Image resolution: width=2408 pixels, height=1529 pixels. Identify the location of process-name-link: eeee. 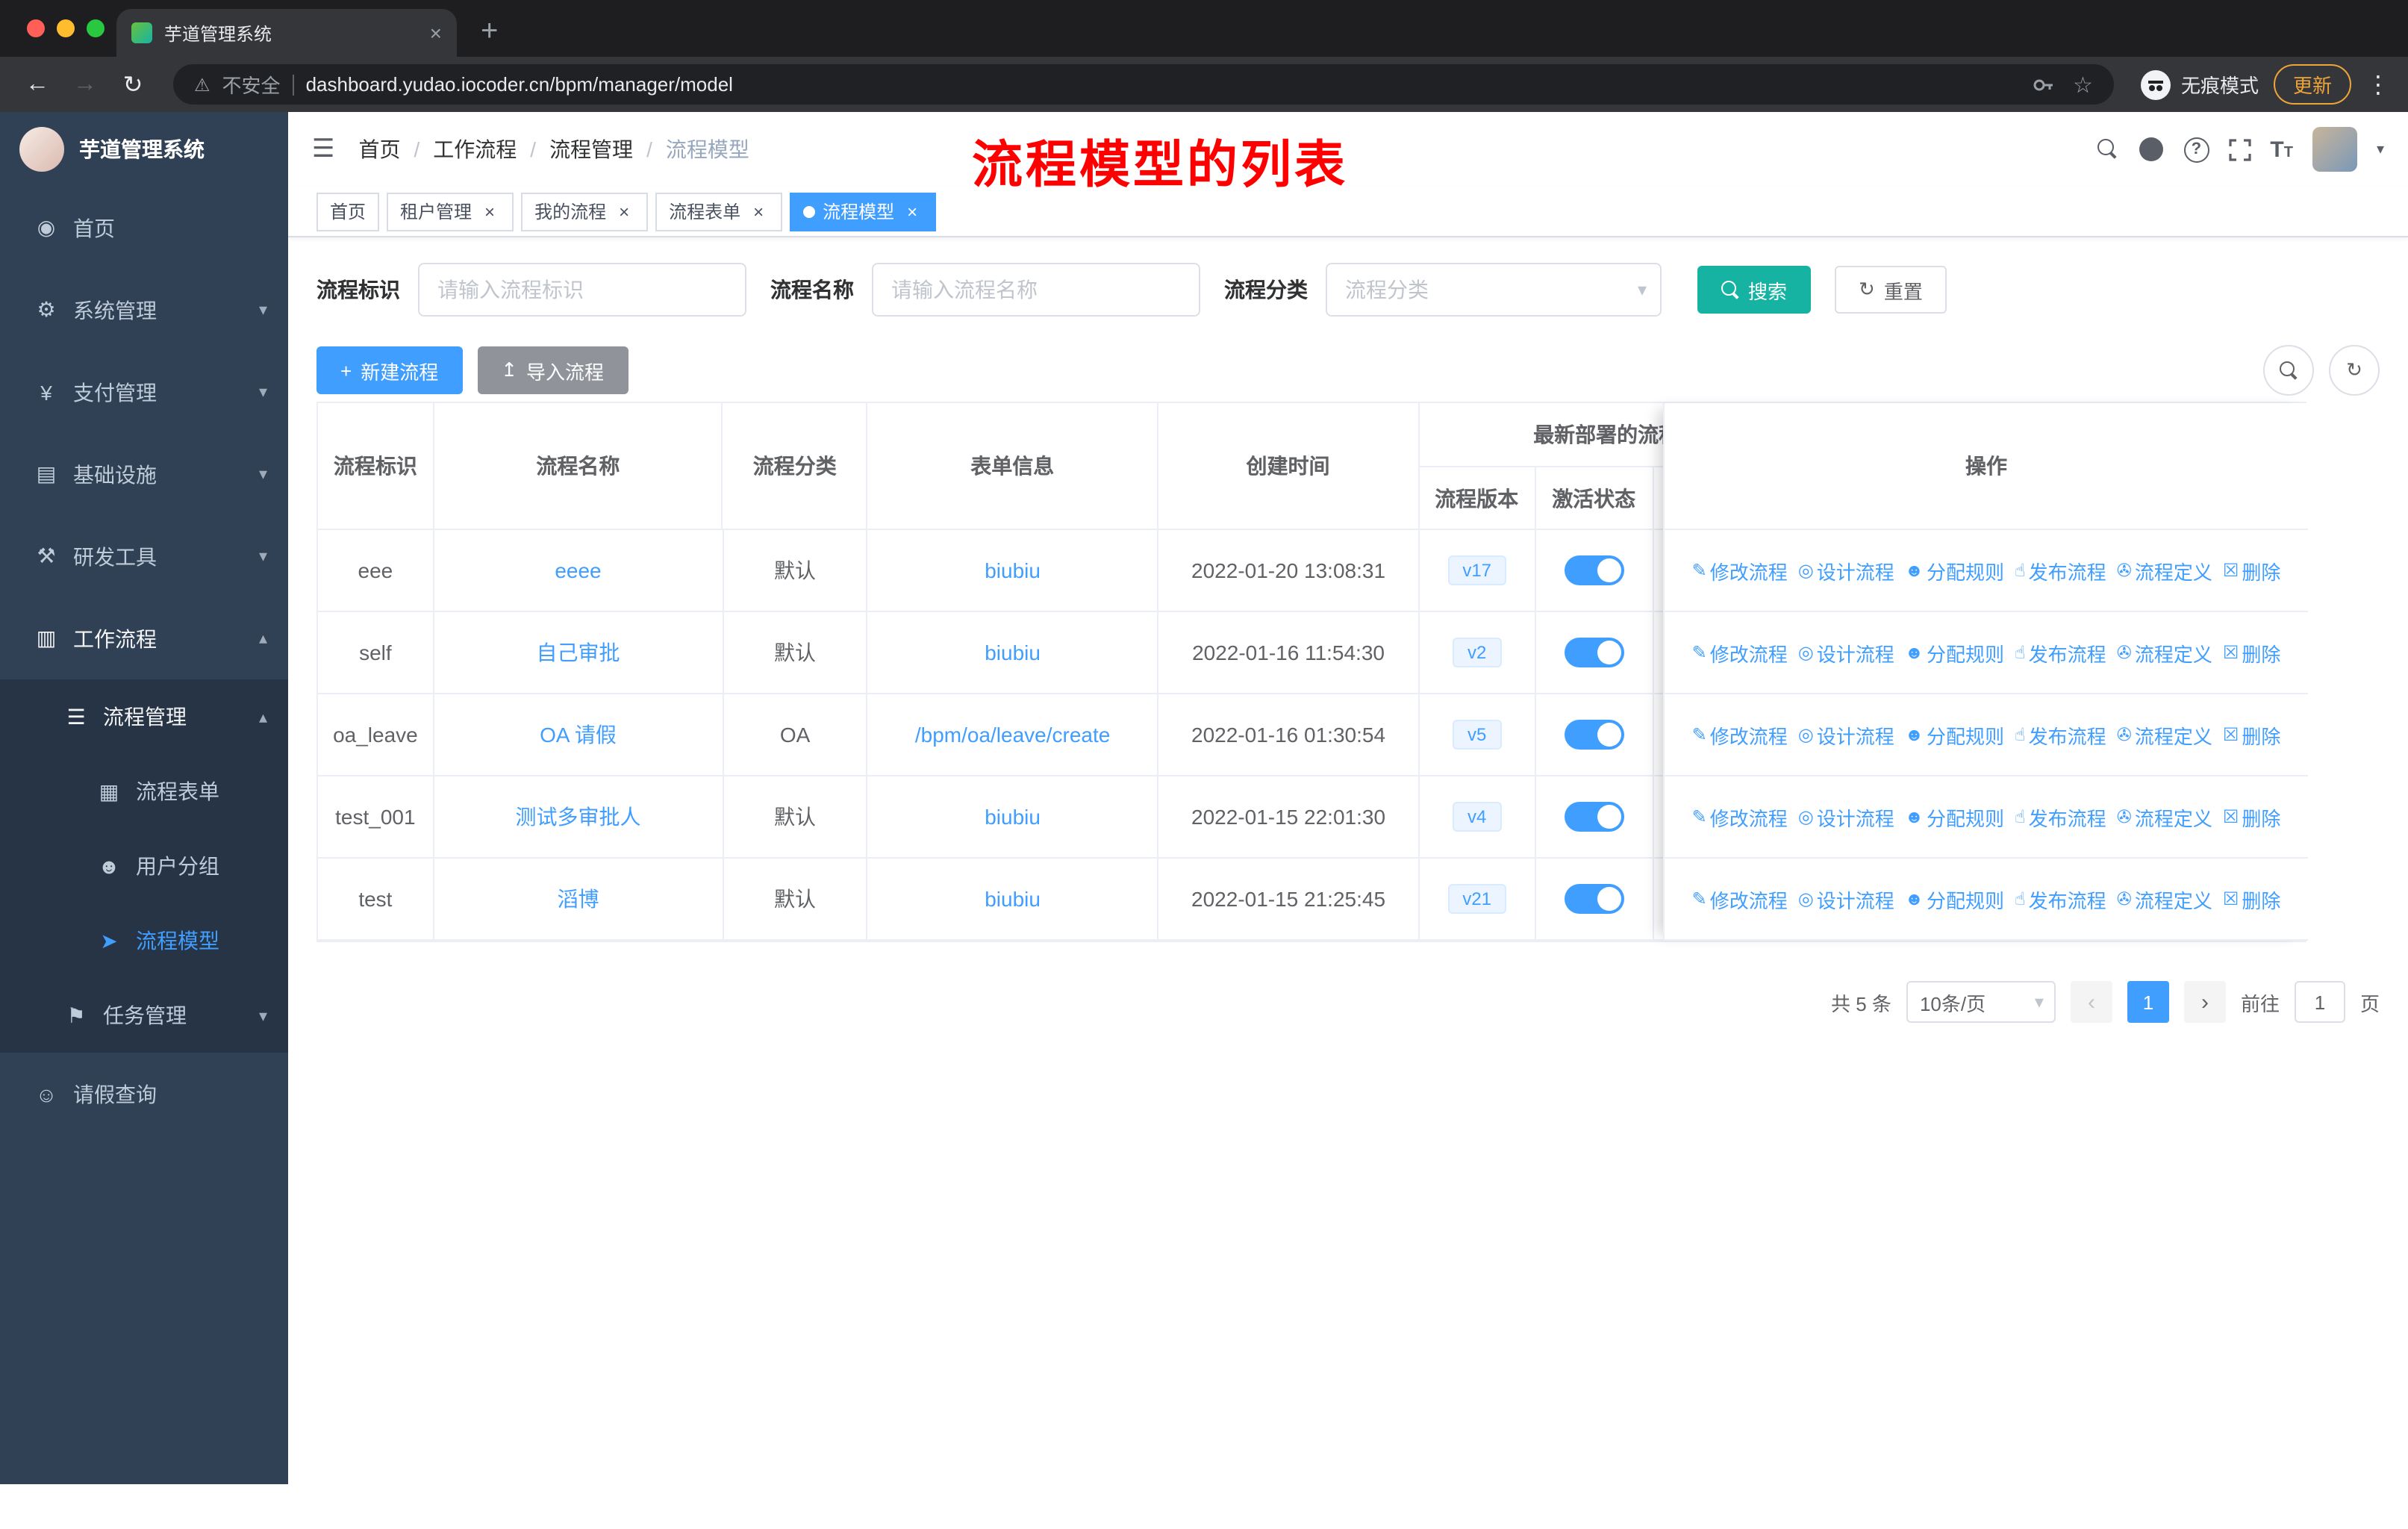
(578, 570).